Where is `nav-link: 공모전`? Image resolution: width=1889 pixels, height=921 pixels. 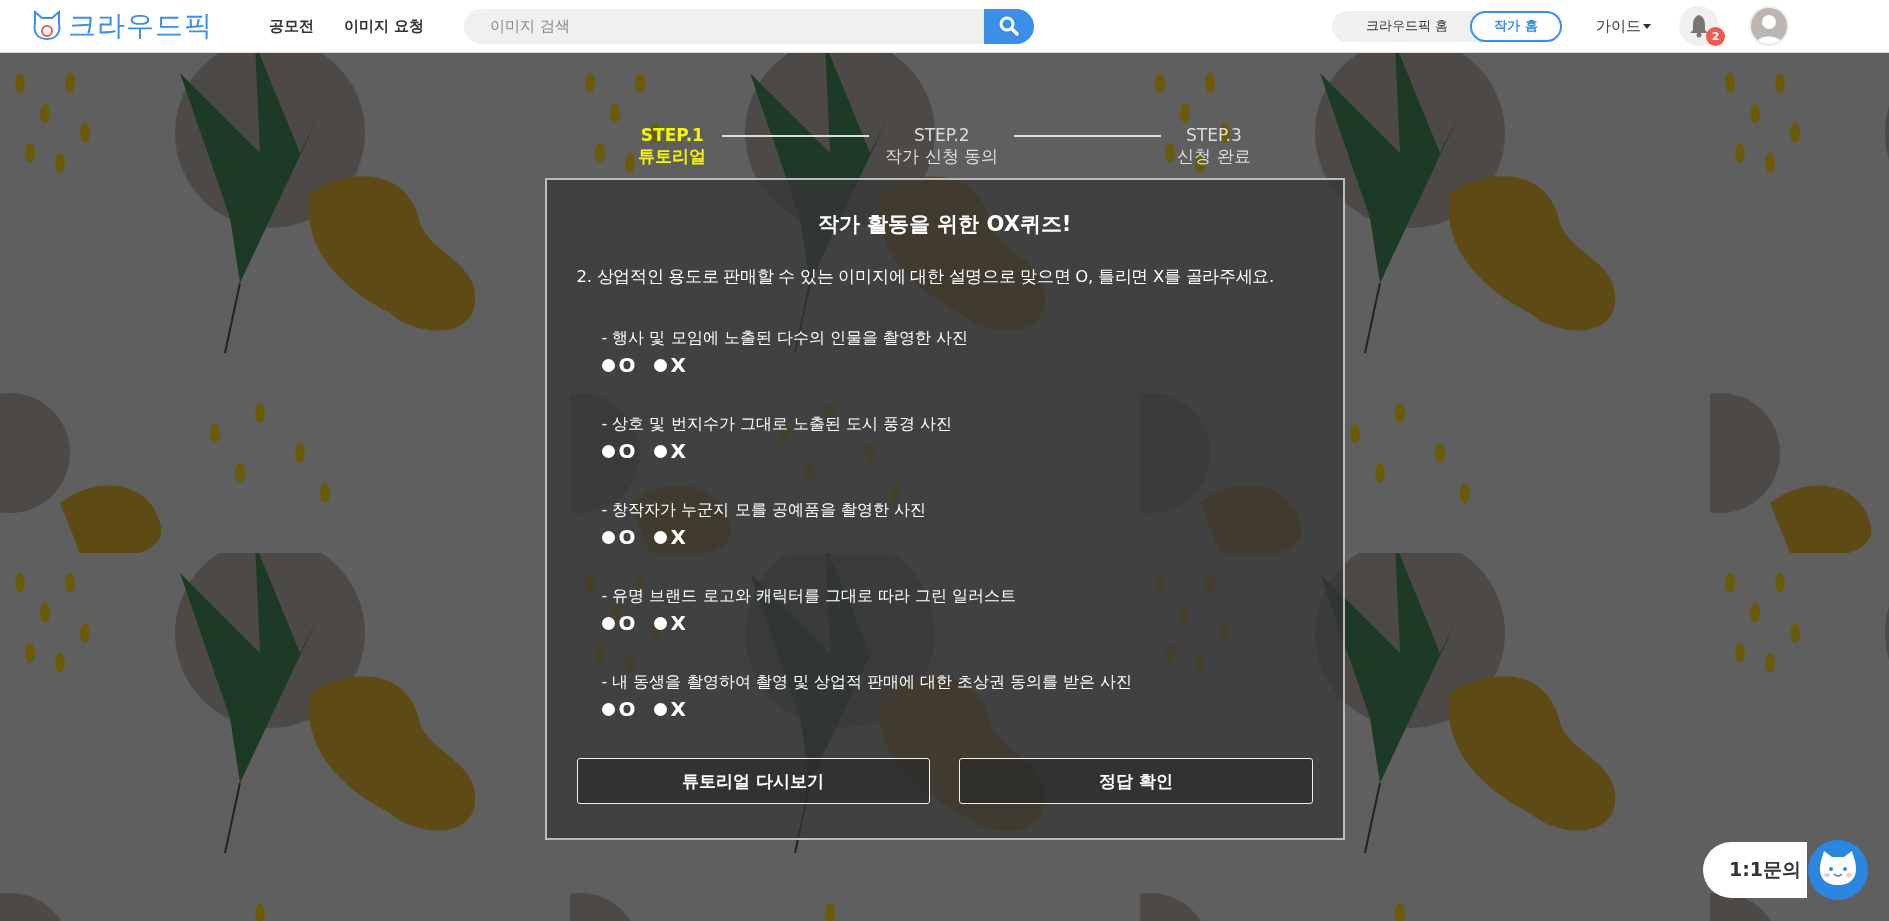
nav-link: 공모전 is located at coordinates (291, 26).